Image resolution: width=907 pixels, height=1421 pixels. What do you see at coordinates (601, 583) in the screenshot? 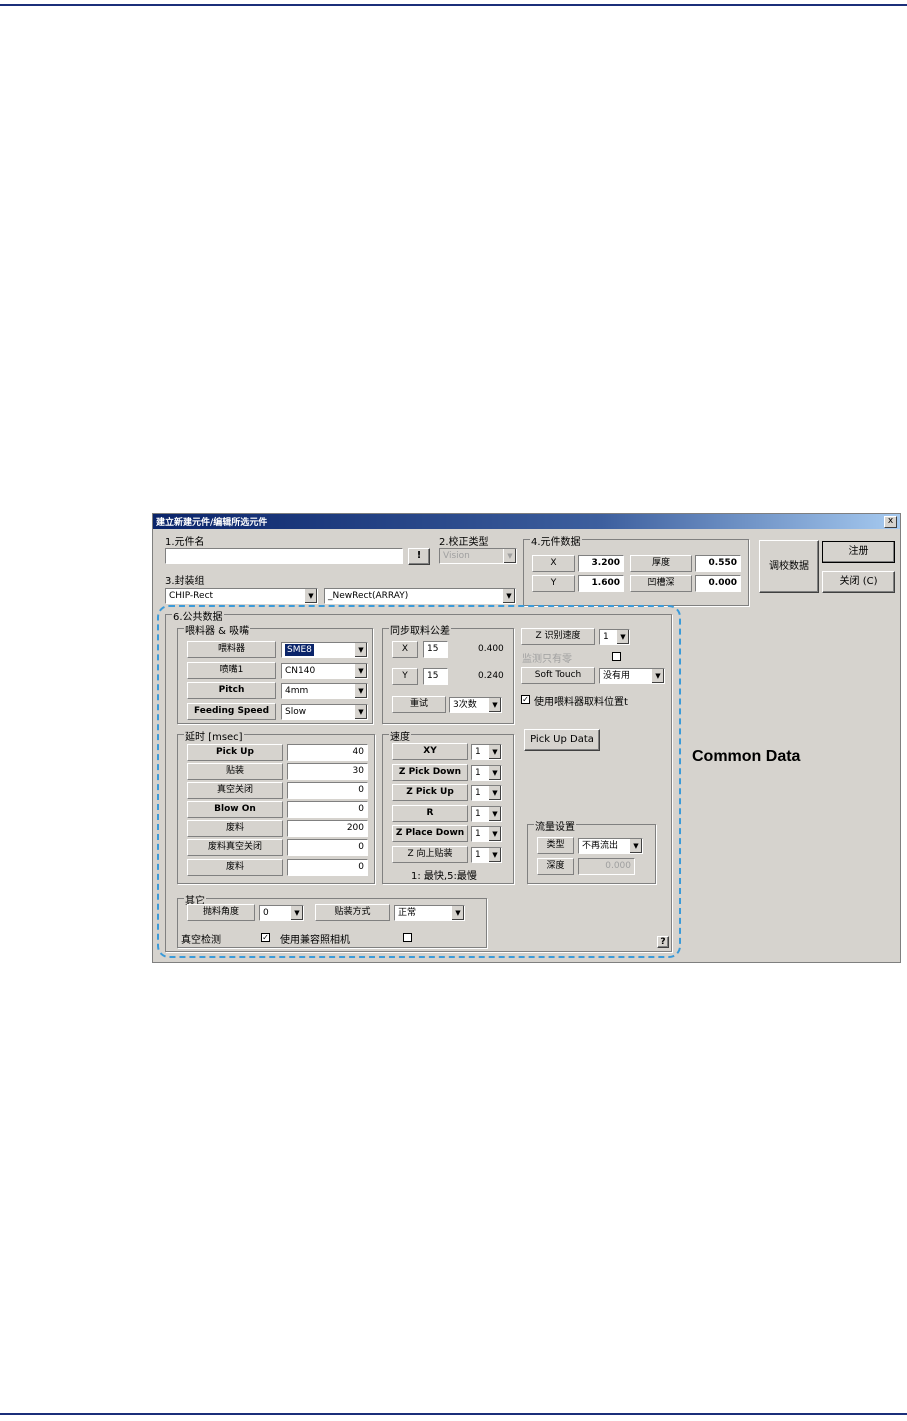
I see `part-y-input: 1.600` at bounding box center [601, 583].